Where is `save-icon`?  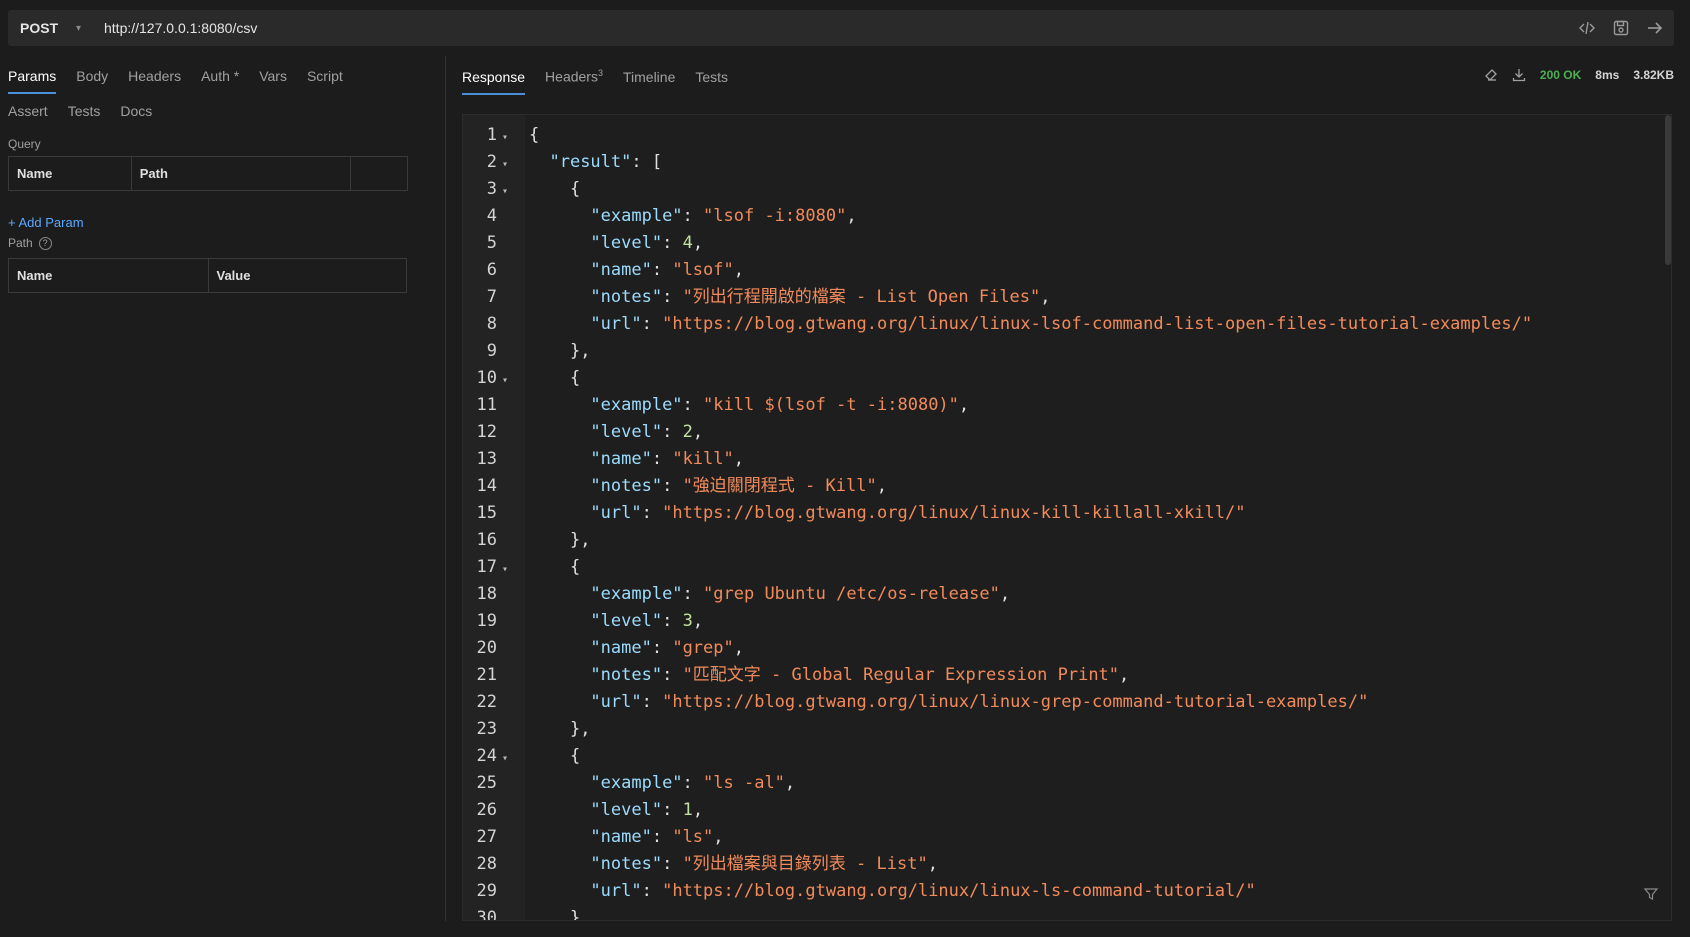 save-icon is located at coordinates (1621, 28).